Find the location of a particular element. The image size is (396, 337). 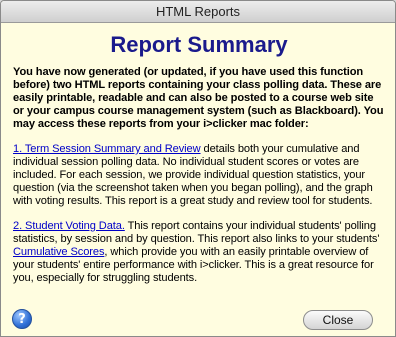

student-voting-data-link: 2. Student Voting Data. is located at coordinates (69, 226).